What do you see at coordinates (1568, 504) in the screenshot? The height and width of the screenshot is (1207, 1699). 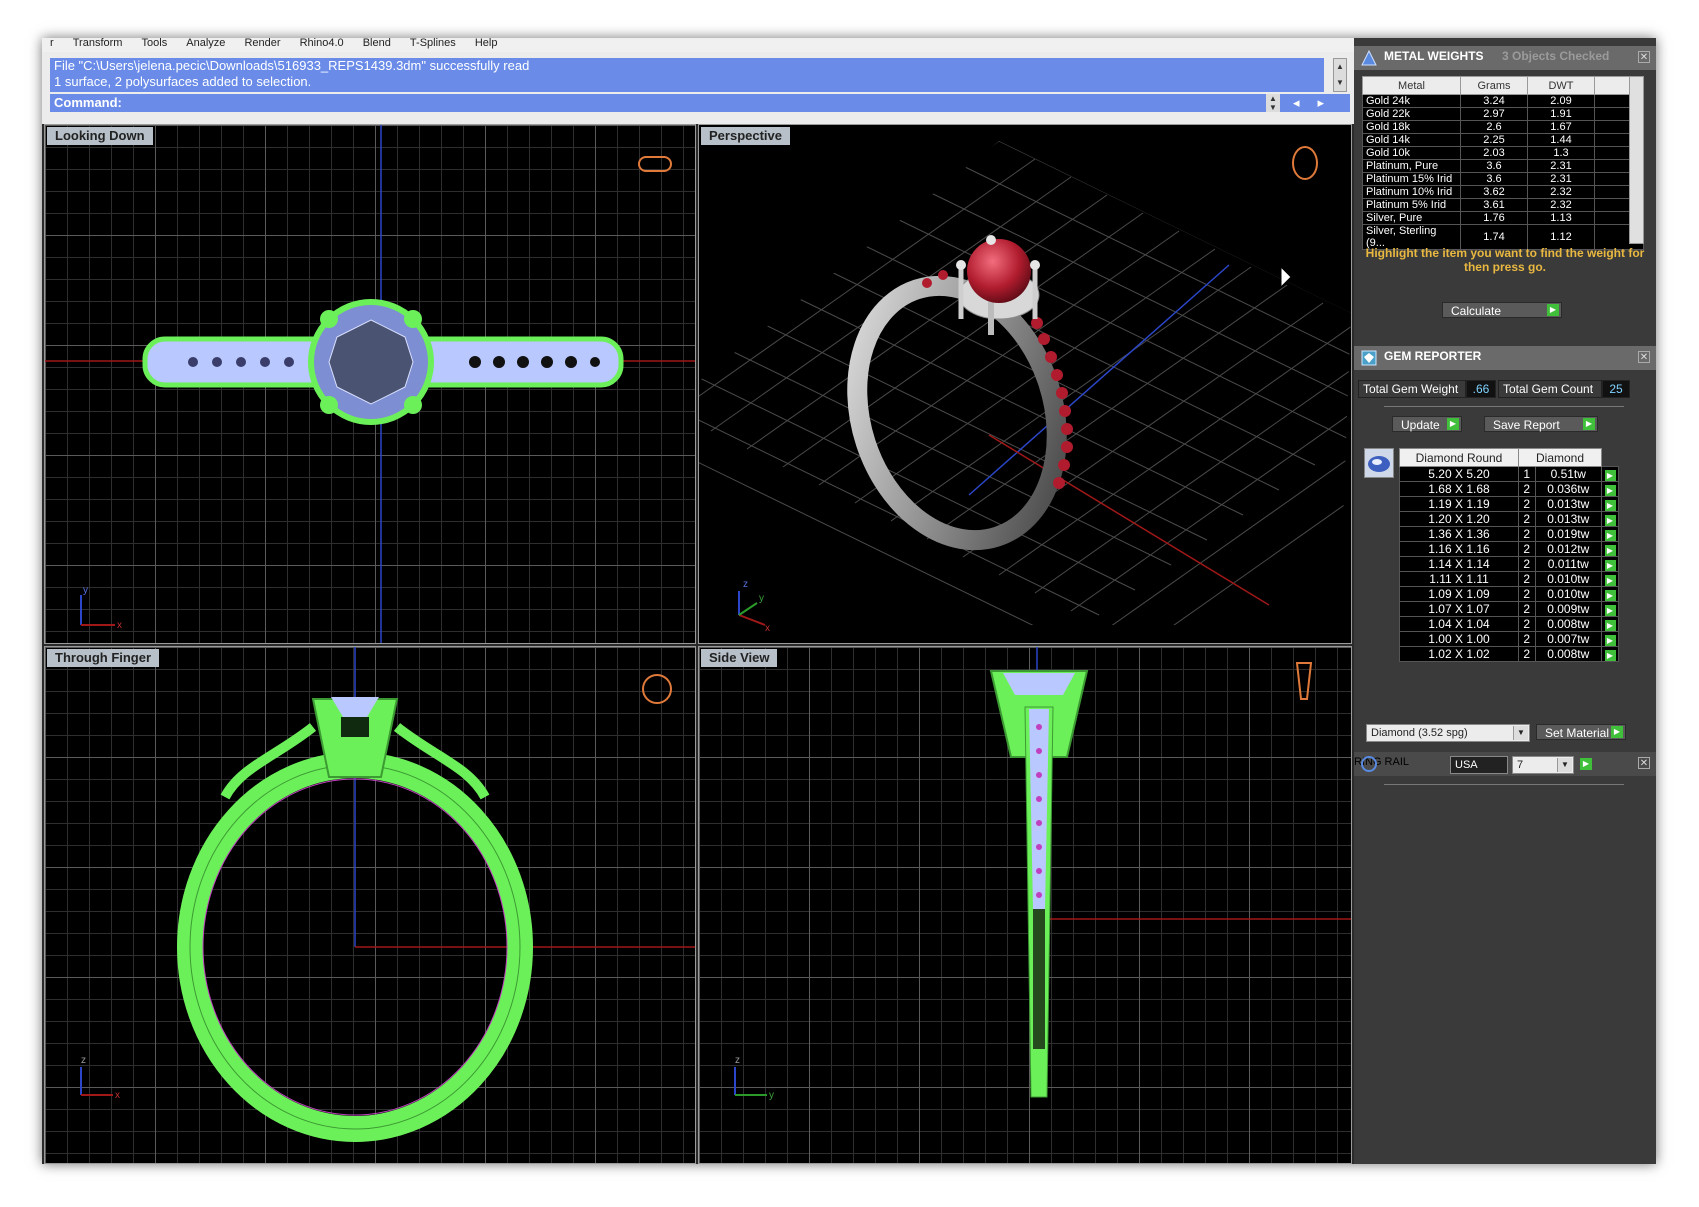 I see `gem-weight: 0.013tw` at bounding box center [1568, 504].